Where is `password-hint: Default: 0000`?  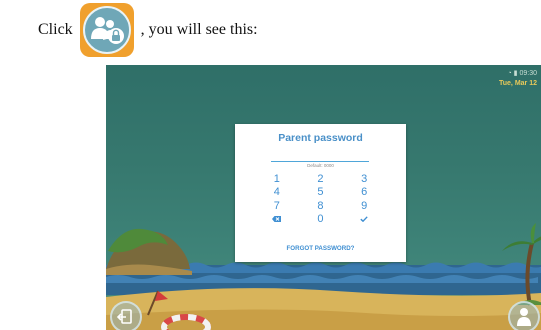 password-hint: Default: 0000 is located at coordinates (320, 165).